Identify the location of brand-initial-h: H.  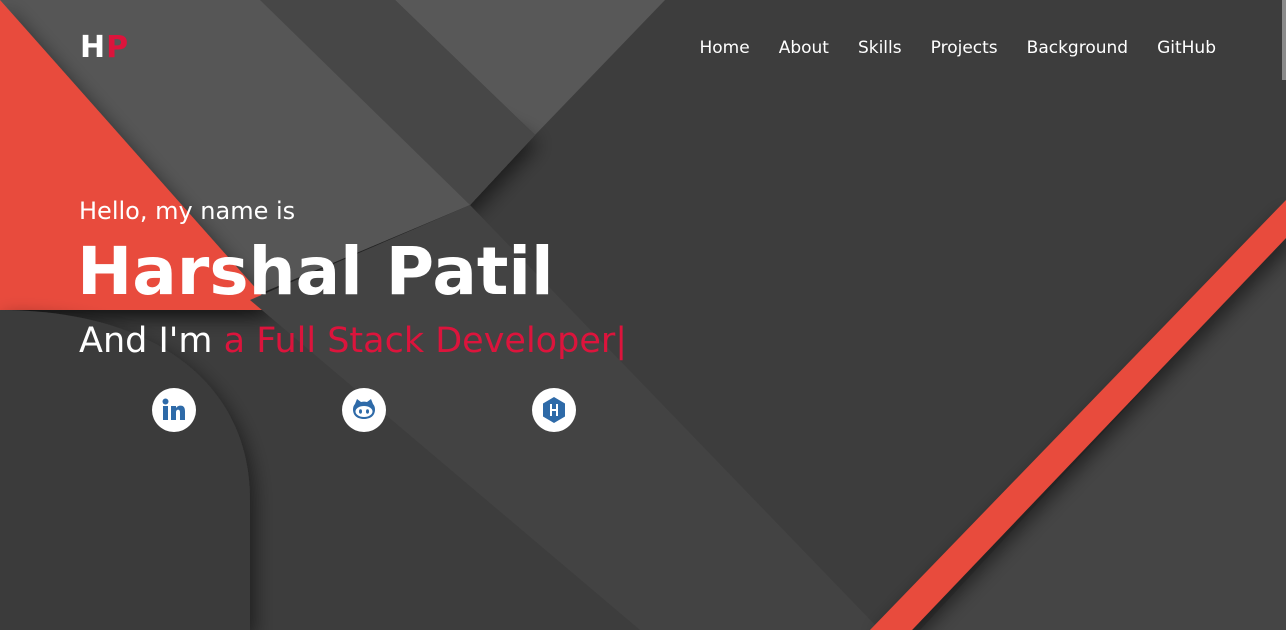
(93, 47).